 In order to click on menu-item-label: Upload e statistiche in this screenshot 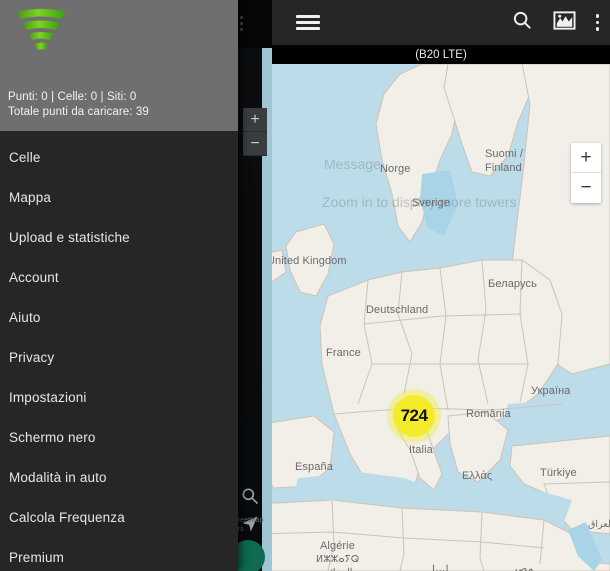, I will do `click(69, 237)`.